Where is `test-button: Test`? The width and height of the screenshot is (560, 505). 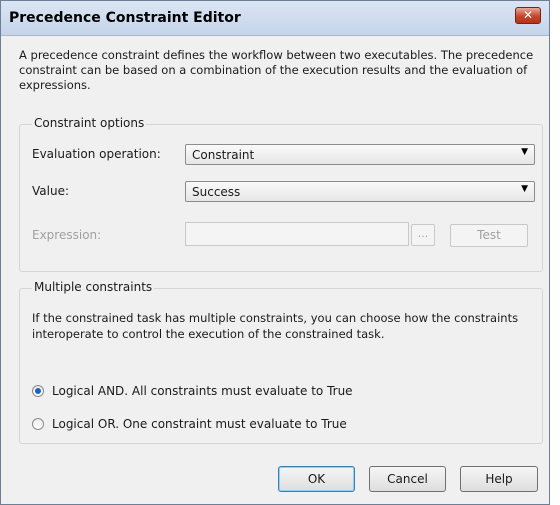
test-button: Test is located at coordinates (489, 235).